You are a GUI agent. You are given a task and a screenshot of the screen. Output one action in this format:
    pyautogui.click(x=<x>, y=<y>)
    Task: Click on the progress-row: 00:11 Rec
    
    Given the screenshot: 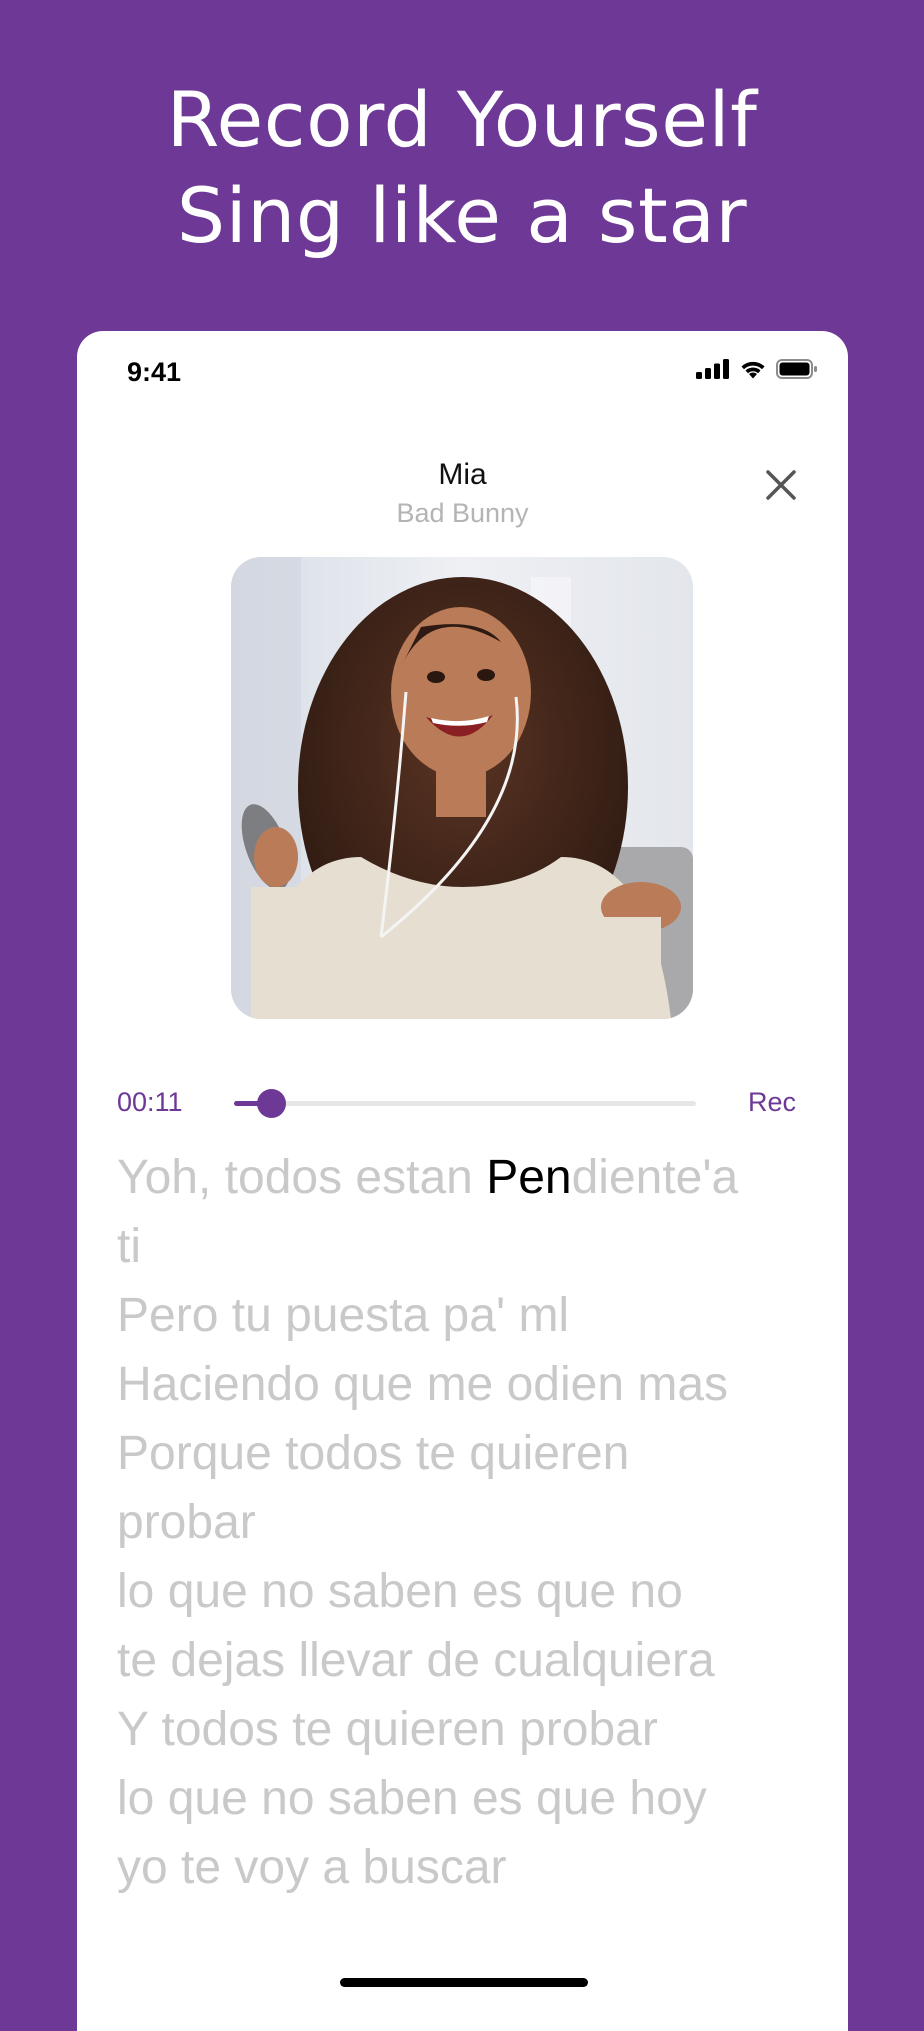 What is the action you would take?
    pyautogui.click(x=462, y=1104)
    